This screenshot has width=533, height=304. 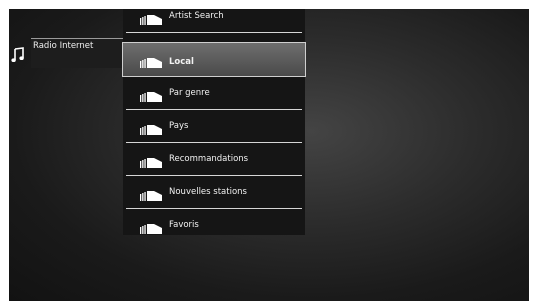 What do you see at coordinates (209, 159) in the screenshot?
I see `menu-item-label: Recommandations` at bounding box center [209, 159].